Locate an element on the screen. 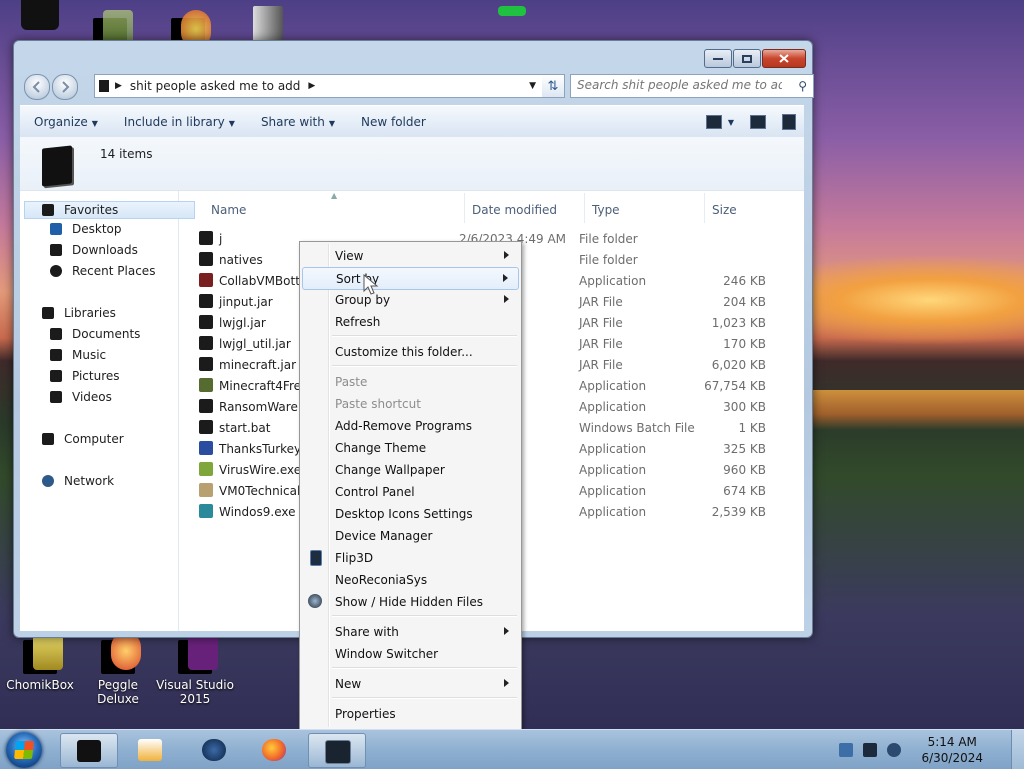  nav-desktop: Desktop is located at coordinates (86, 229).